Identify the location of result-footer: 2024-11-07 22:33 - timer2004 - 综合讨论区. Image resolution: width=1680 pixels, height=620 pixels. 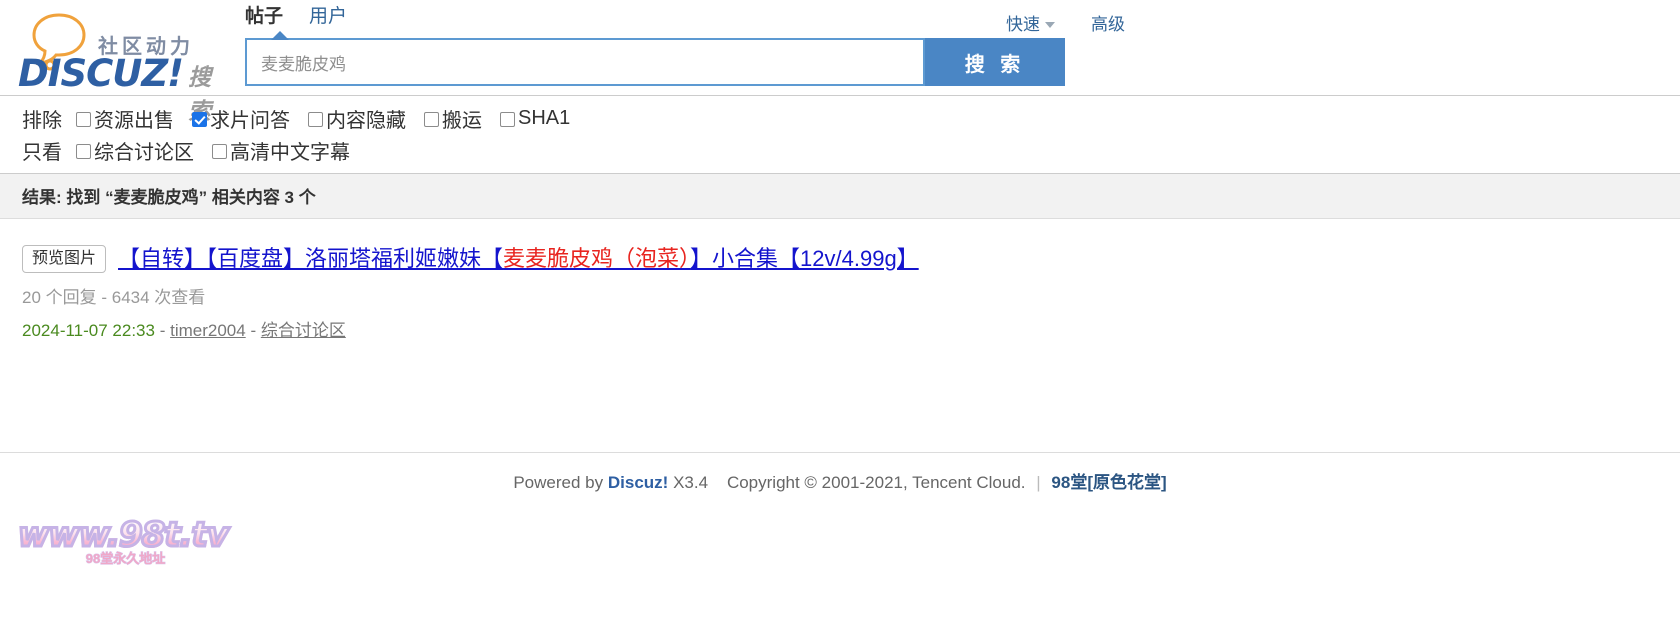
(851, 328).